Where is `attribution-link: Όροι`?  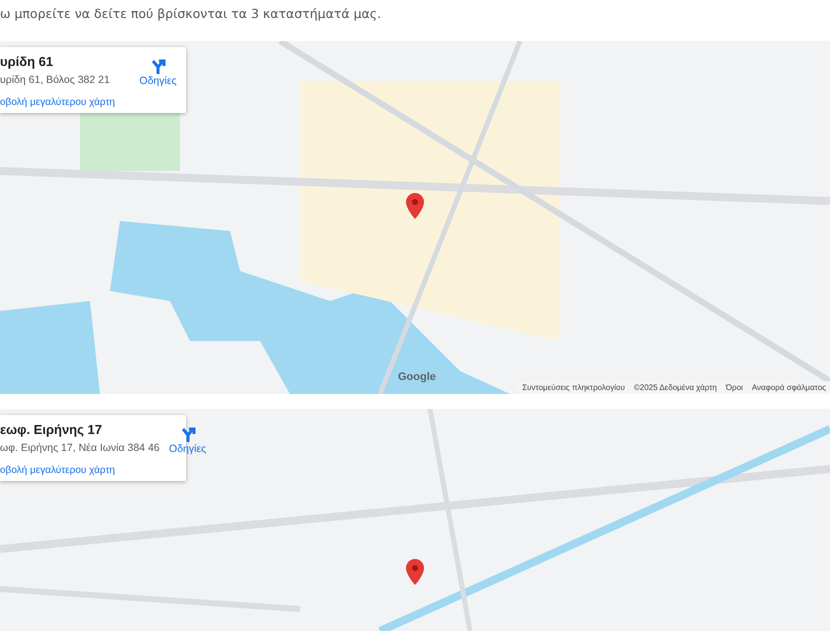 attribution-link: Όροι is located at coordinates (734, 387).